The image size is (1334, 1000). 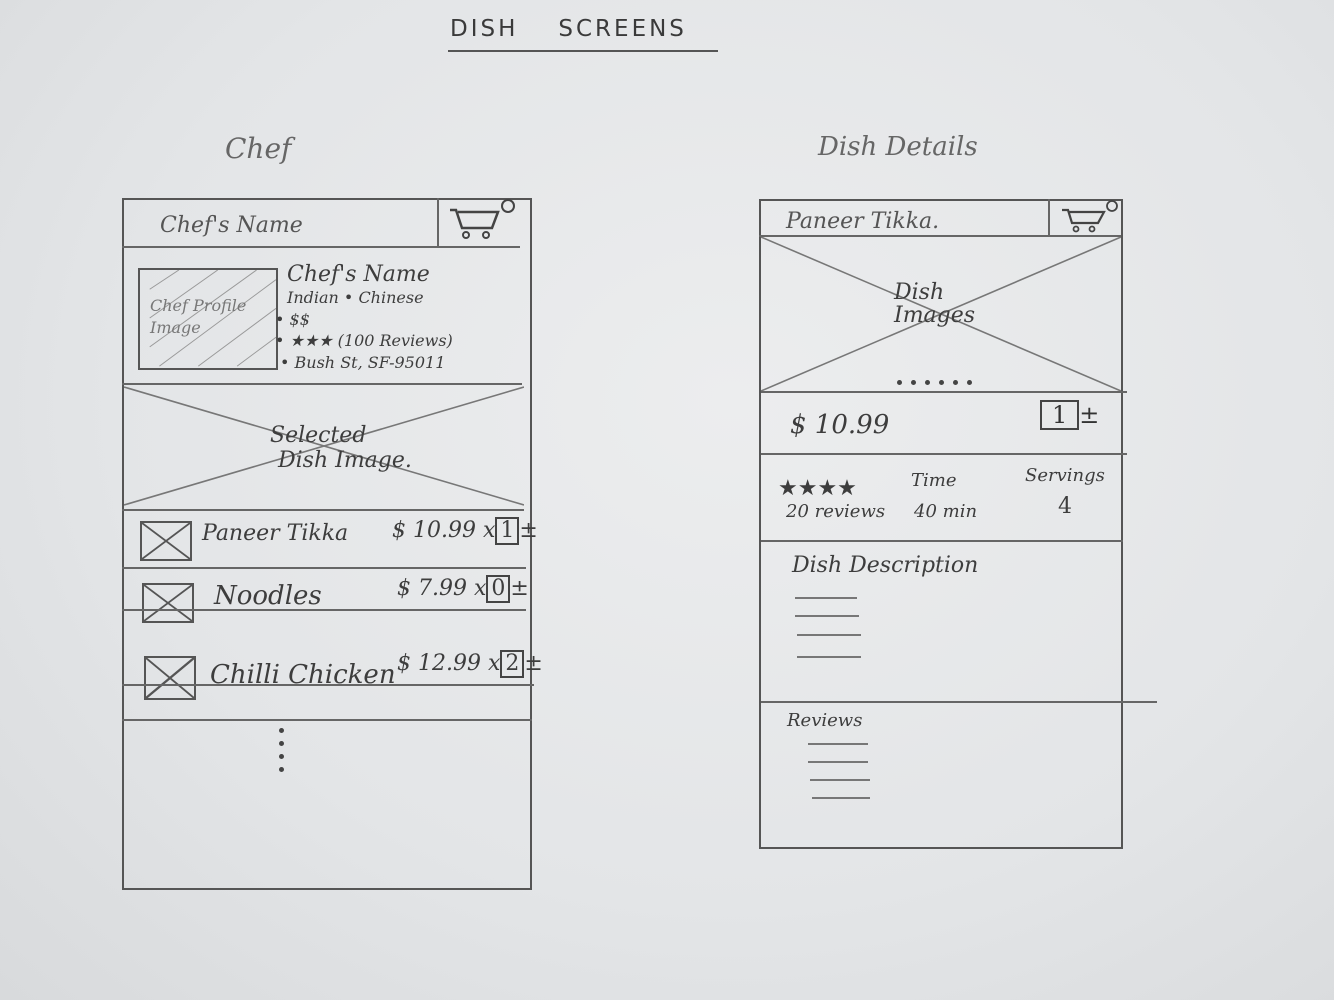 What do you see at coordinates (817, 488) in the screenshot?
I see `details-rating-stars: ★★★★` at bounding box center [817, 488].